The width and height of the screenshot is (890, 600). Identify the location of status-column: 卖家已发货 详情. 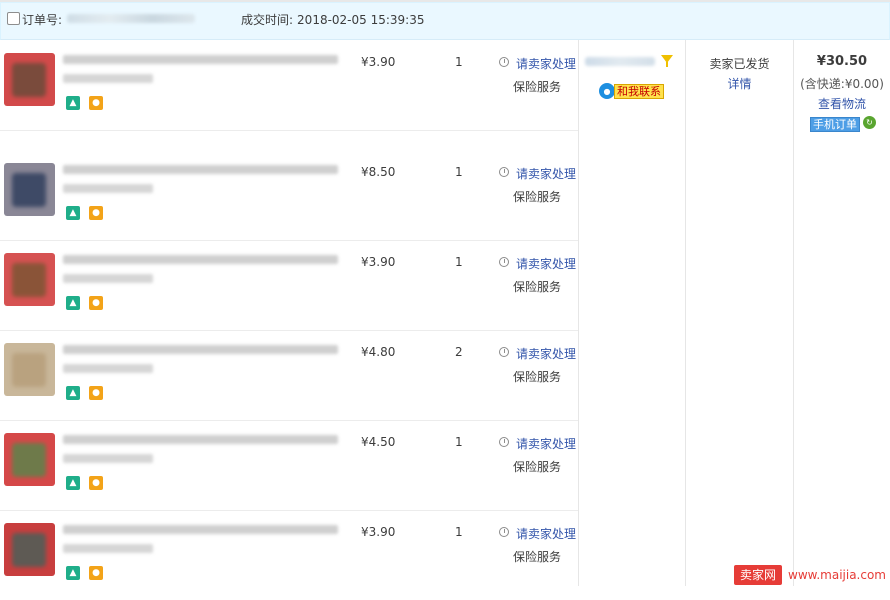
(740, 313).